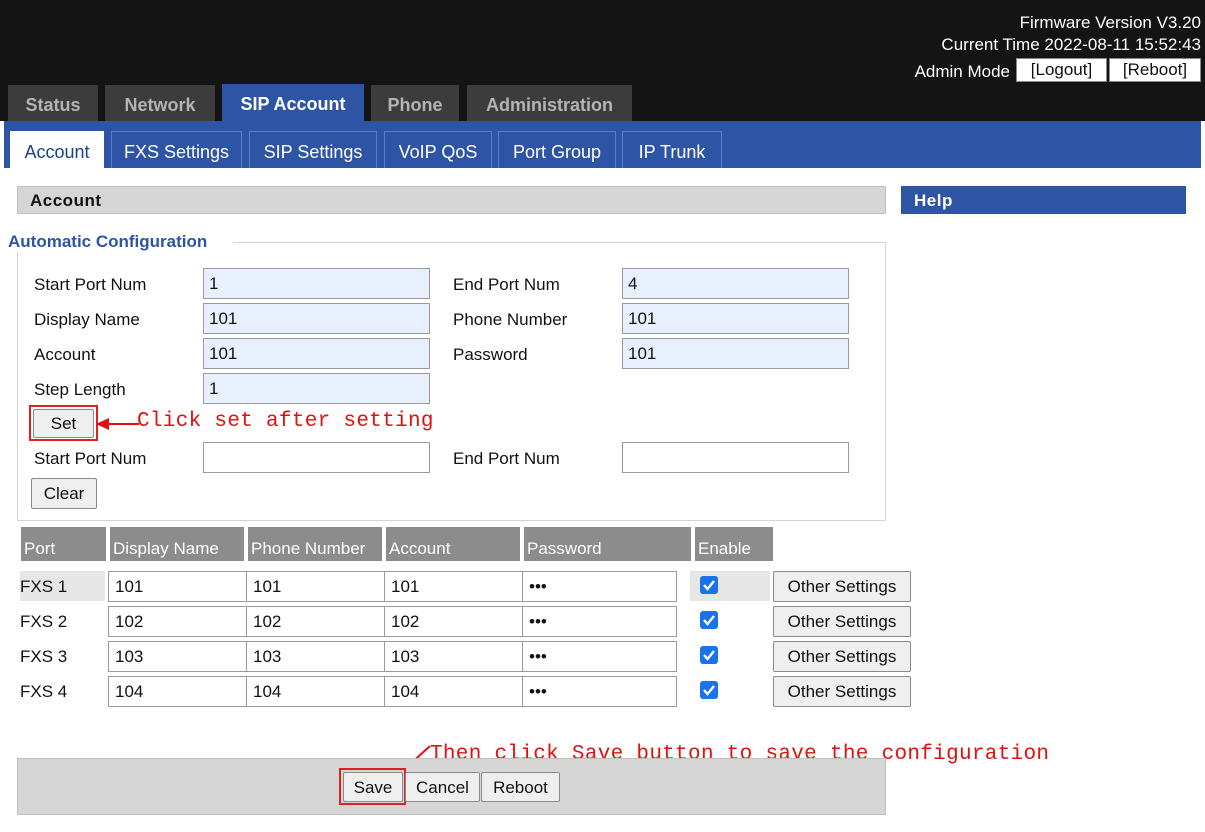 Image resolution: width=1205 pixels, height=832 pixels. I want to click on firmware-version: Firmware Version V3.20, so click(1110, 22).